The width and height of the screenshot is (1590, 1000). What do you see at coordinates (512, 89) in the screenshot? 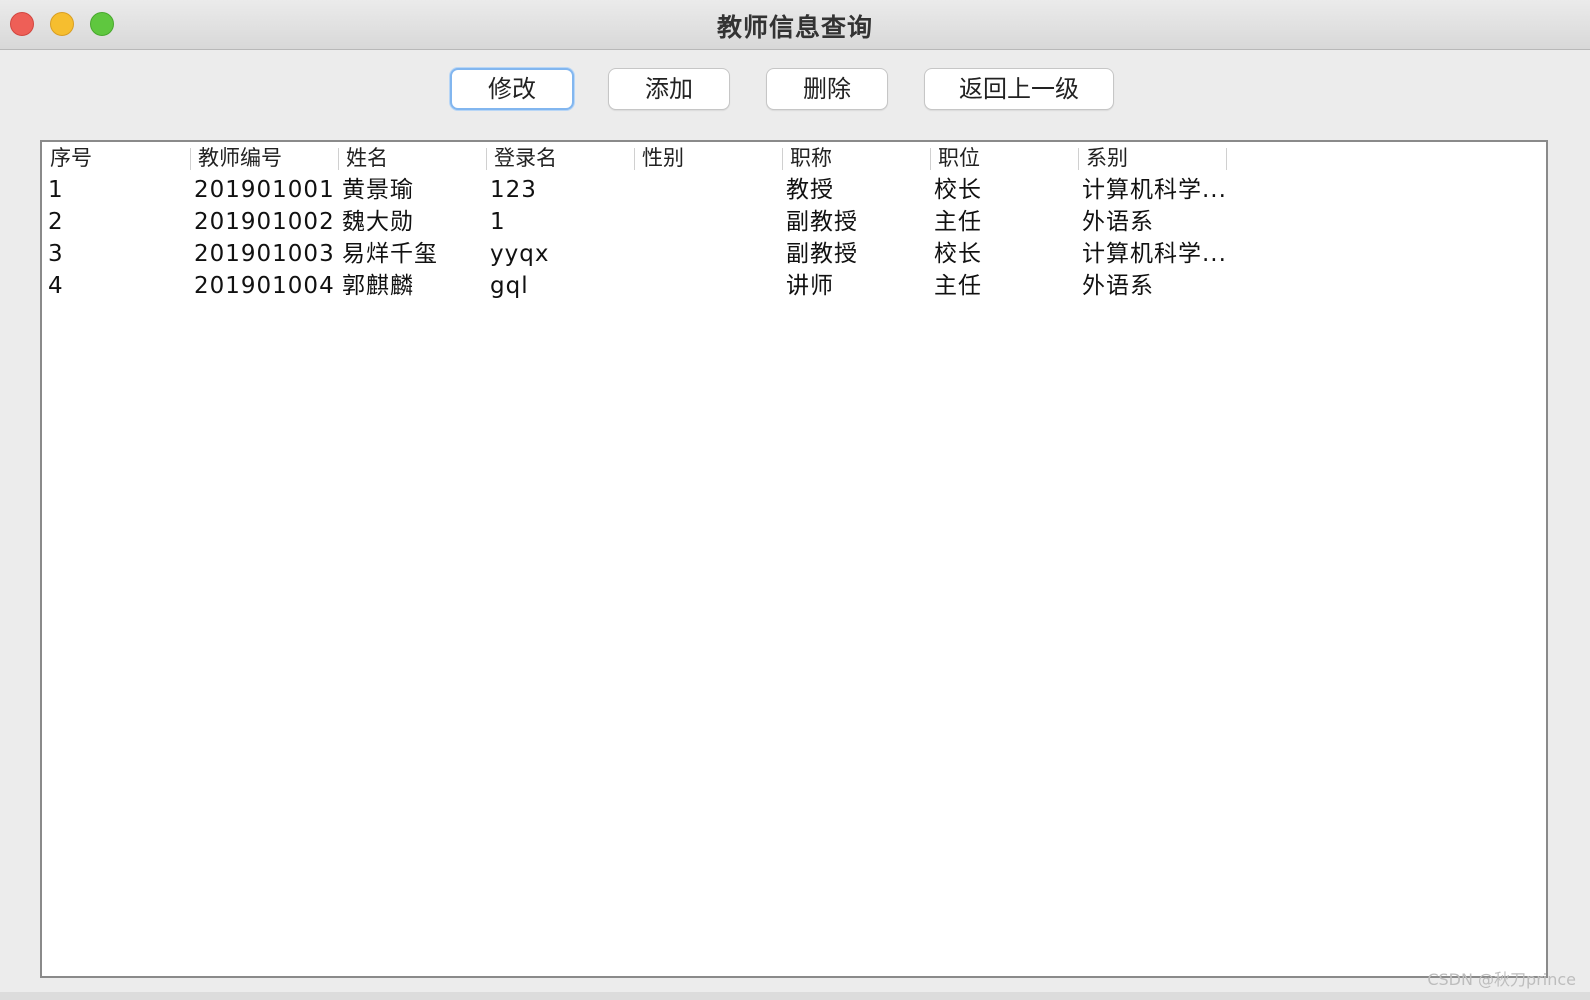
I see `modify-button: 修改` at bounding box center [512, 89].